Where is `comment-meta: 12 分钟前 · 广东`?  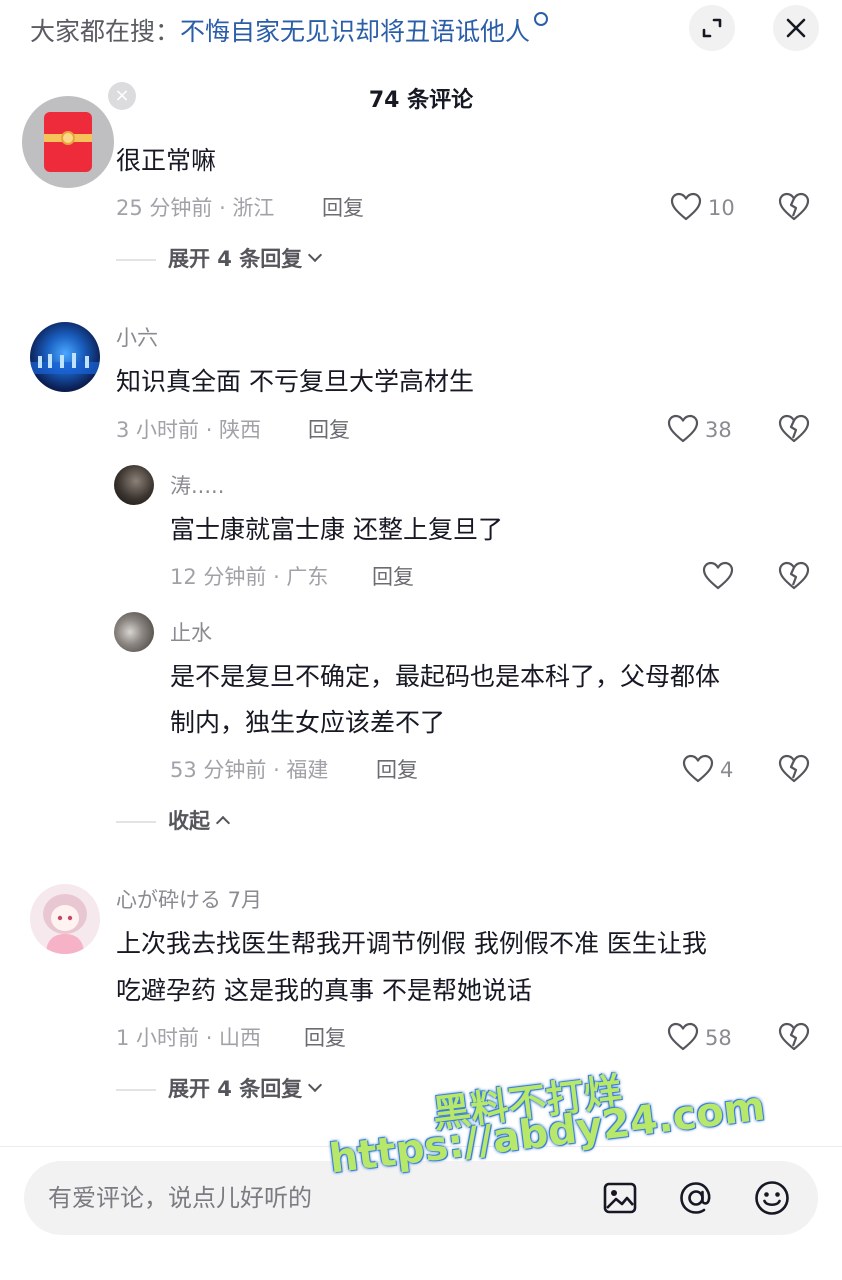 comment-meta: 12 分钟前 · 广东 is located at coordinates (249, 577).